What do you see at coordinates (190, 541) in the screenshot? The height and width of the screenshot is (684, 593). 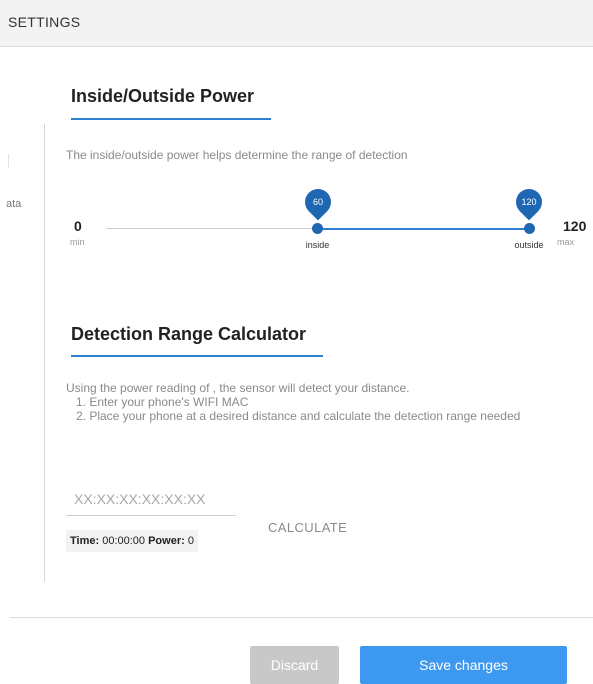 I see `power-value: 0` at bounding box center [190, 541].